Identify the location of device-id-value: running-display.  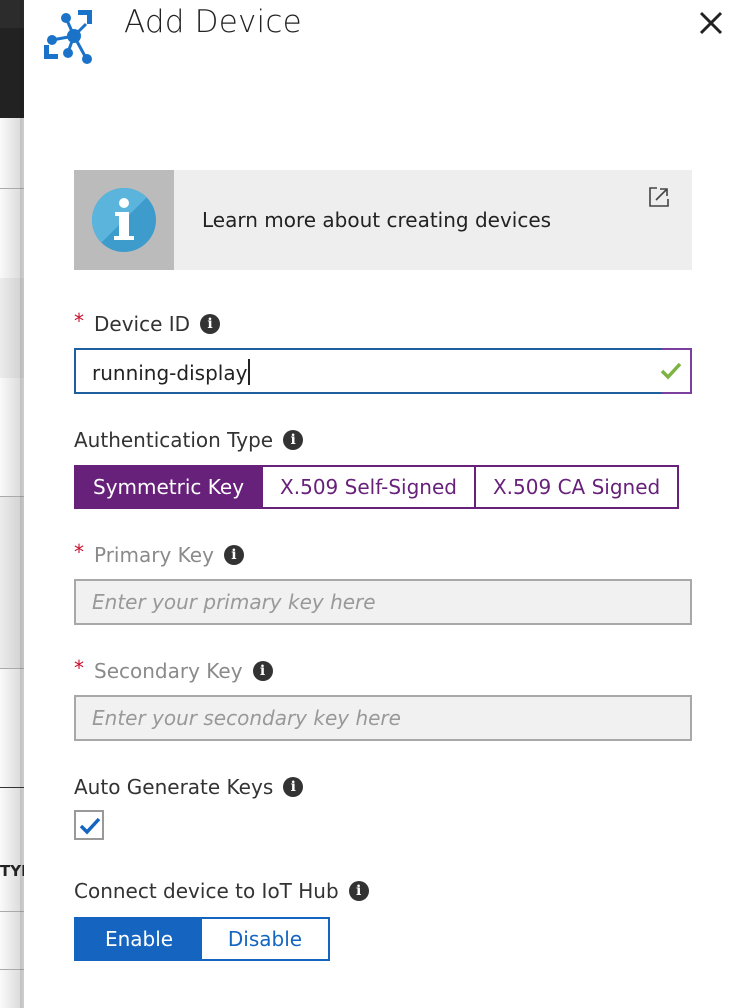
(171, 372).